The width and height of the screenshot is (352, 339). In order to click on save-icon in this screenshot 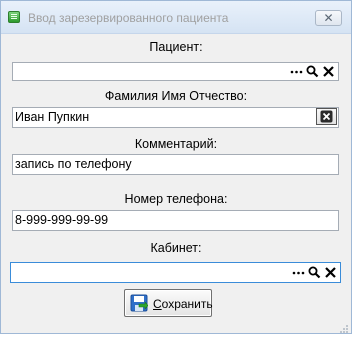, I will do `click(139, 303)`.